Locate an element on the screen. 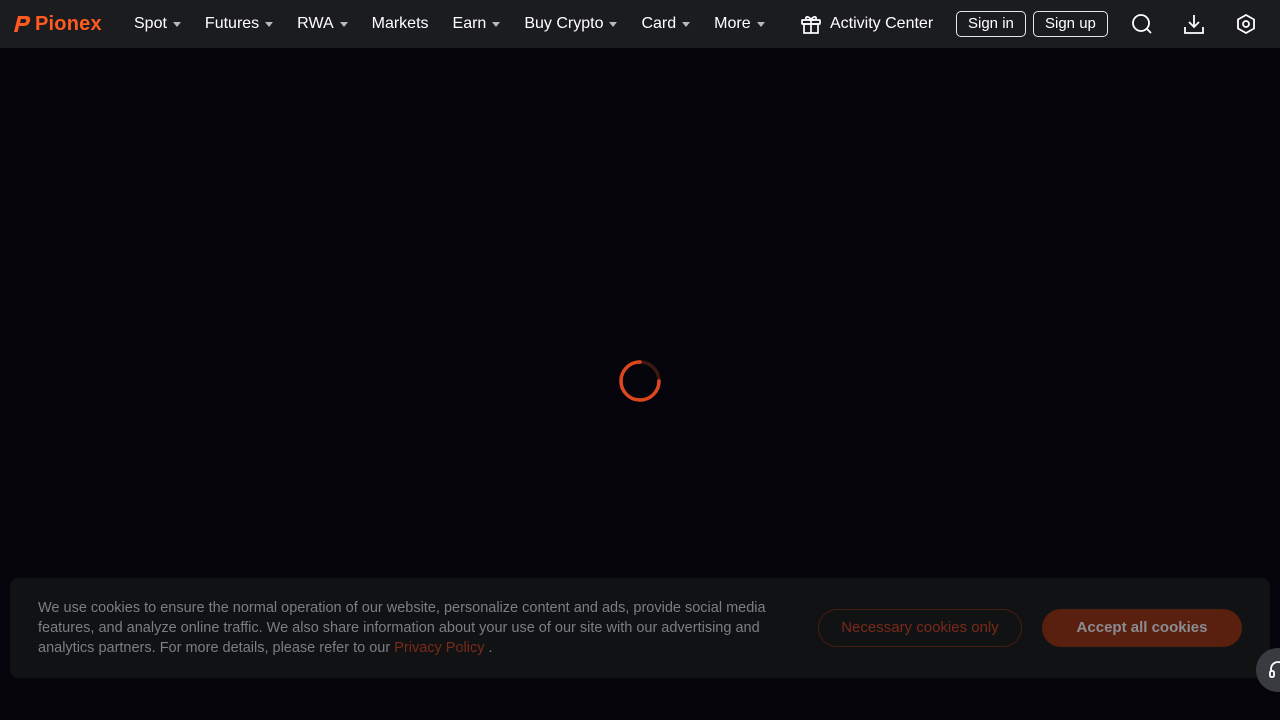  nav-card-label: Card is located at coordinates (659, 23).